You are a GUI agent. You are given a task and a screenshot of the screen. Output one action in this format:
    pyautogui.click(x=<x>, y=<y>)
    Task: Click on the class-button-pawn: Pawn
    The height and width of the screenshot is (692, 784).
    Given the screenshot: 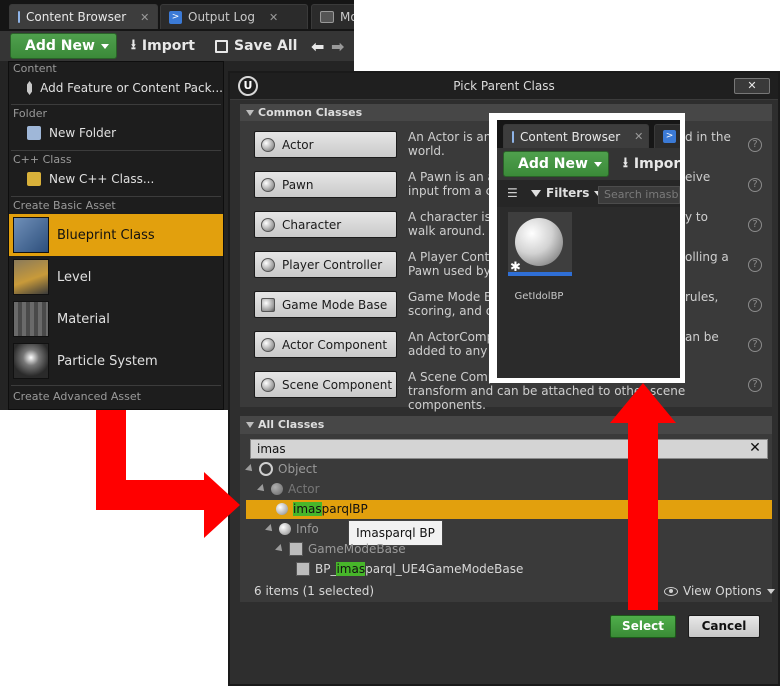 What is the action you would take?
    pyautogui.click(x=325, y=184)
    